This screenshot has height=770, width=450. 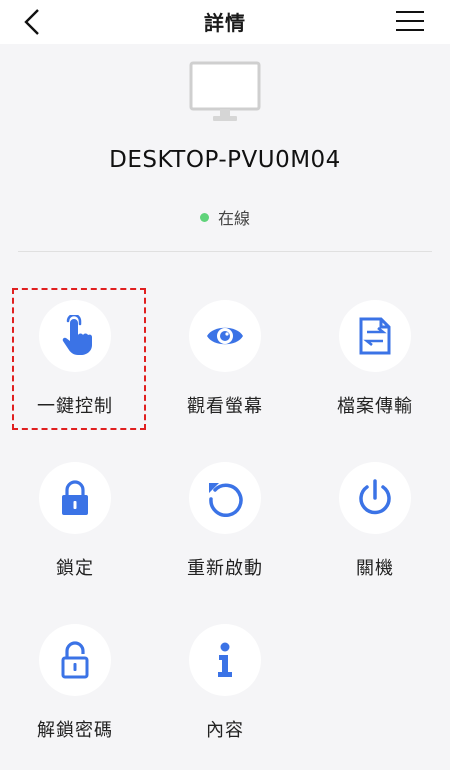 I want to click on lock-button: 鎖定, so click(x=75, y=521).